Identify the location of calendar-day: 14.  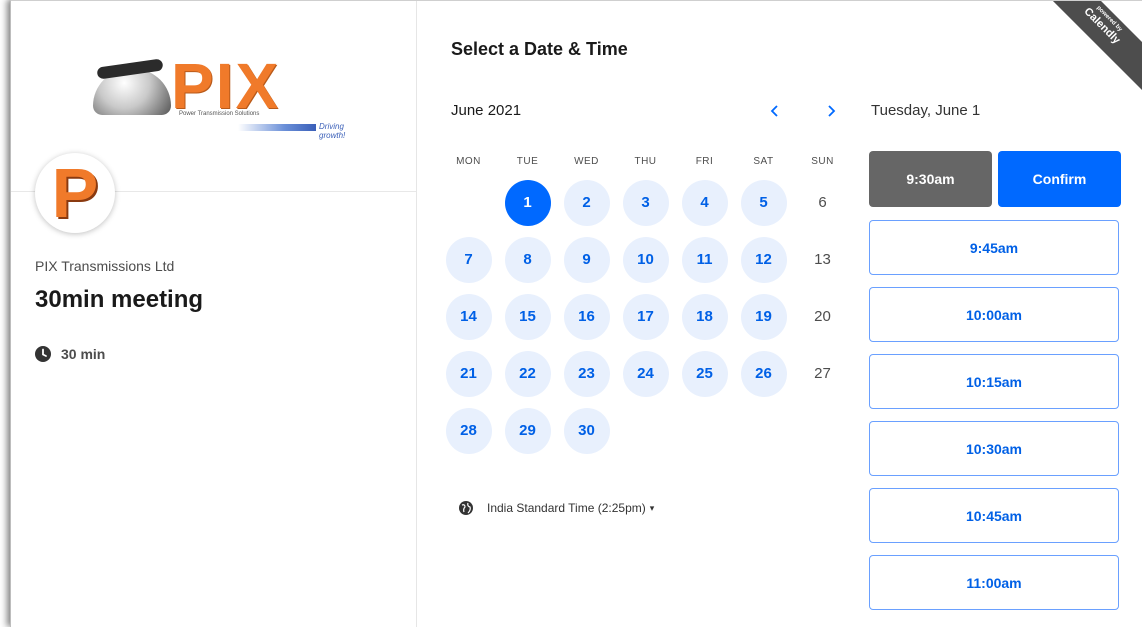
(468, 316).